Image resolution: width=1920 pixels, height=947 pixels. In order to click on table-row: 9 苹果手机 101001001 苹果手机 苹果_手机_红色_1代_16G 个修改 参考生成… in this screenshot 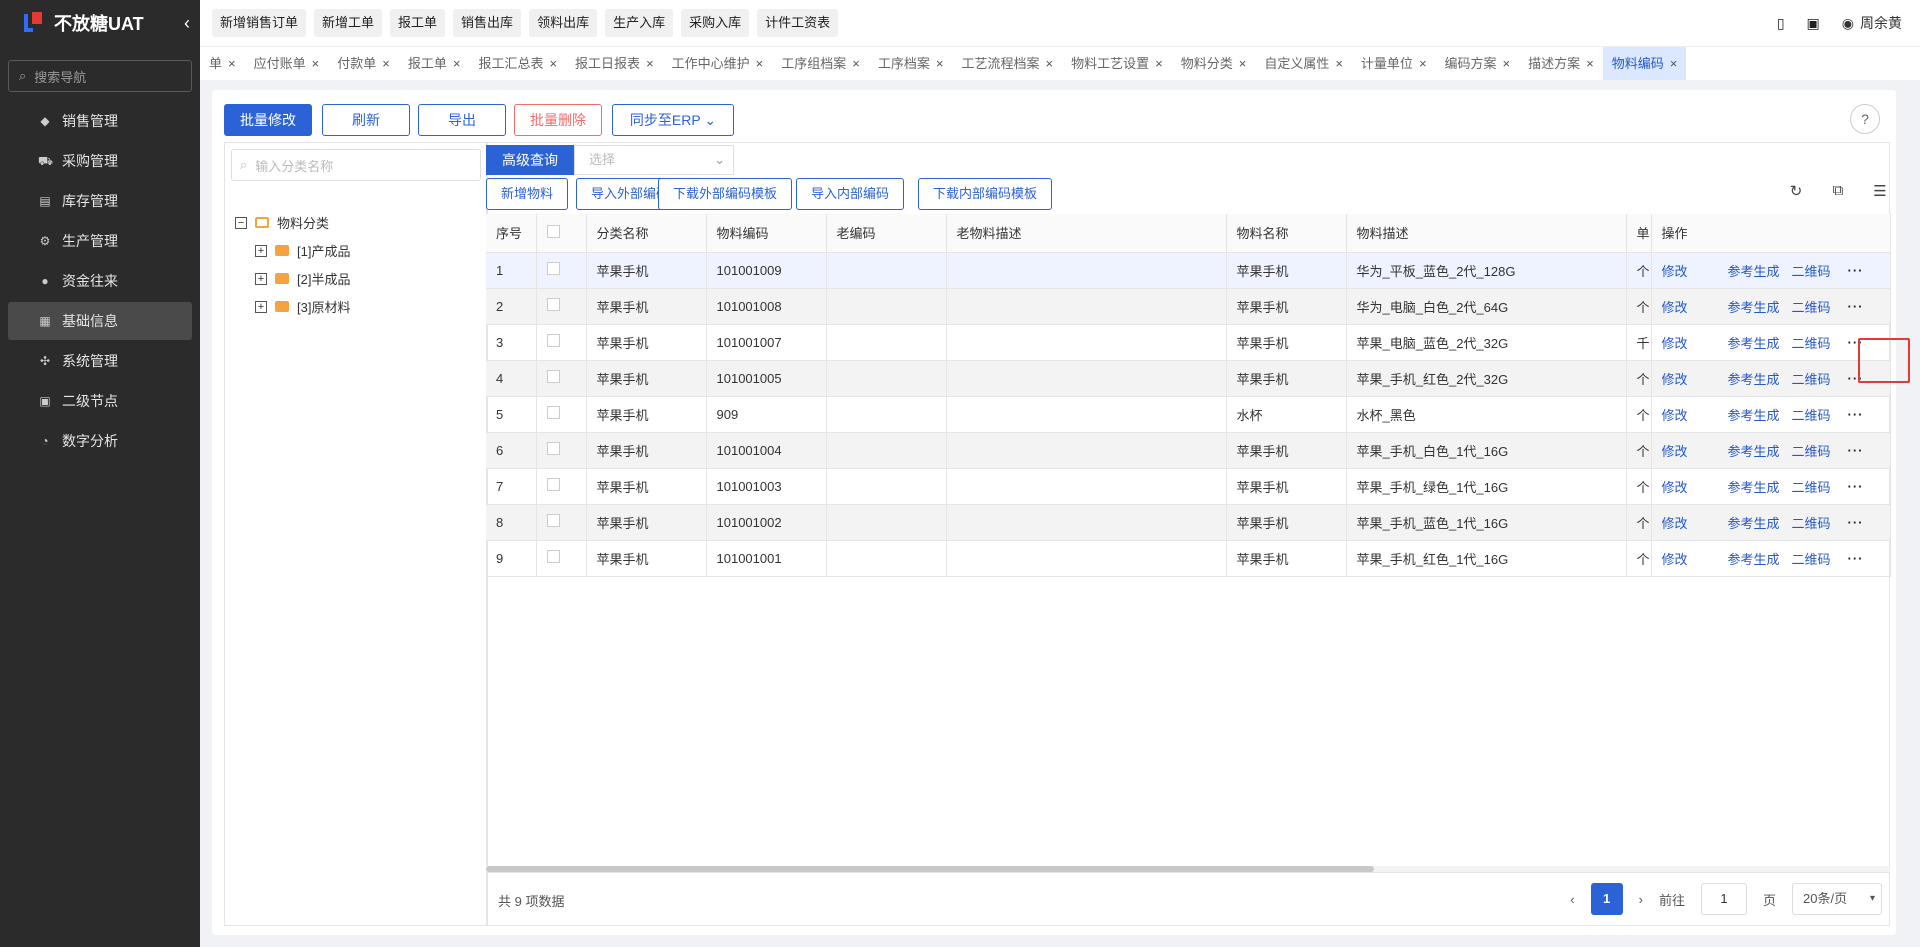, I will do `click(1188, 558)`.